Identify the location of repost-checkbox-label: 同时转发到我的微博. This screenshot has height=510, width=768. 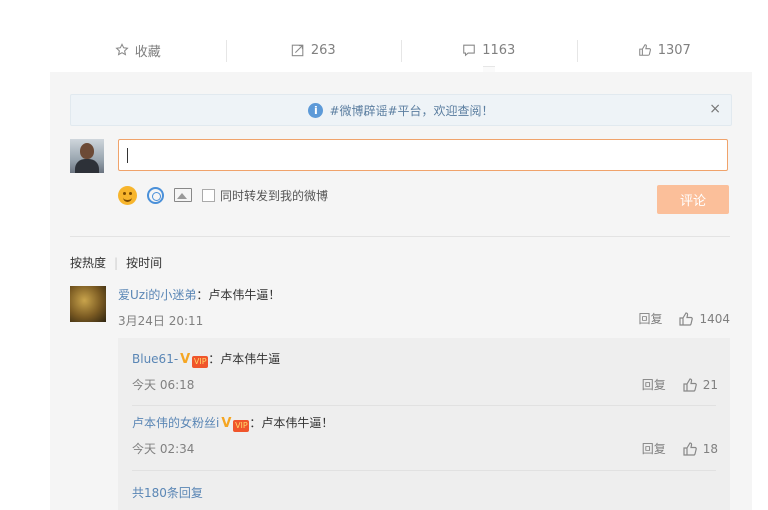
(274, 195).